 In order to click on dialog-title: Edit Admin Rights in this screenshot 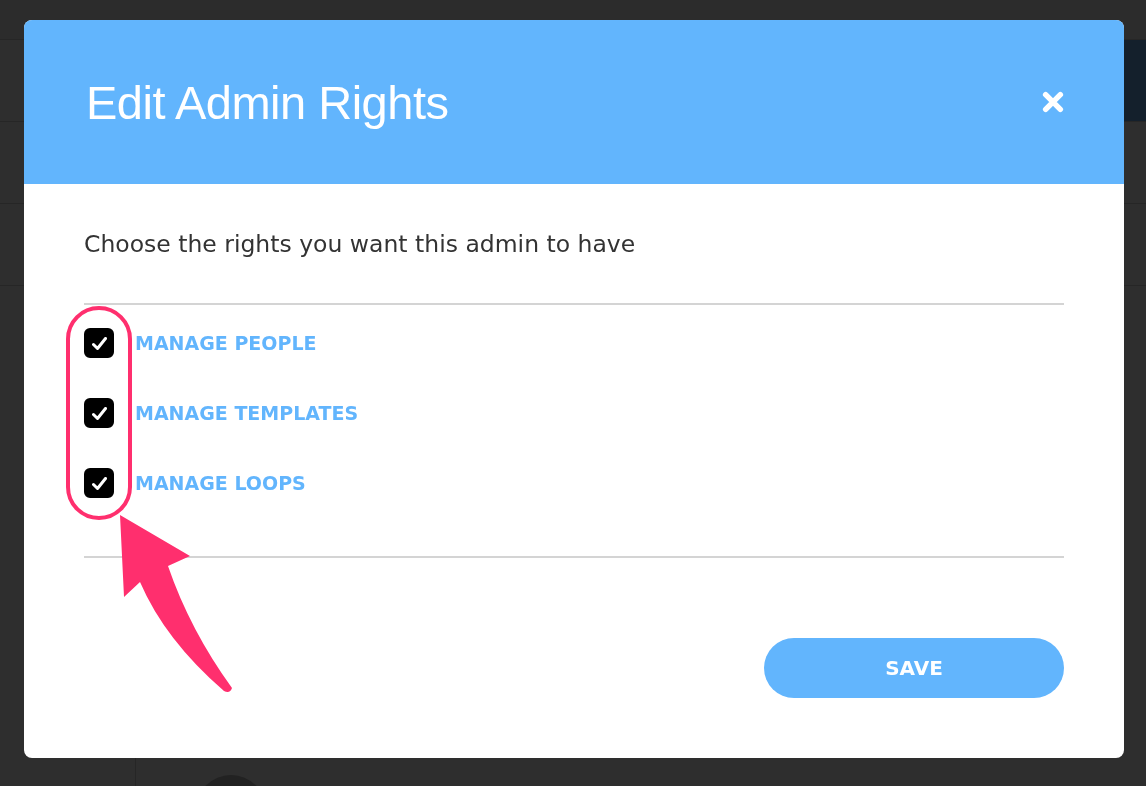, I will do `click(267, 102)`.